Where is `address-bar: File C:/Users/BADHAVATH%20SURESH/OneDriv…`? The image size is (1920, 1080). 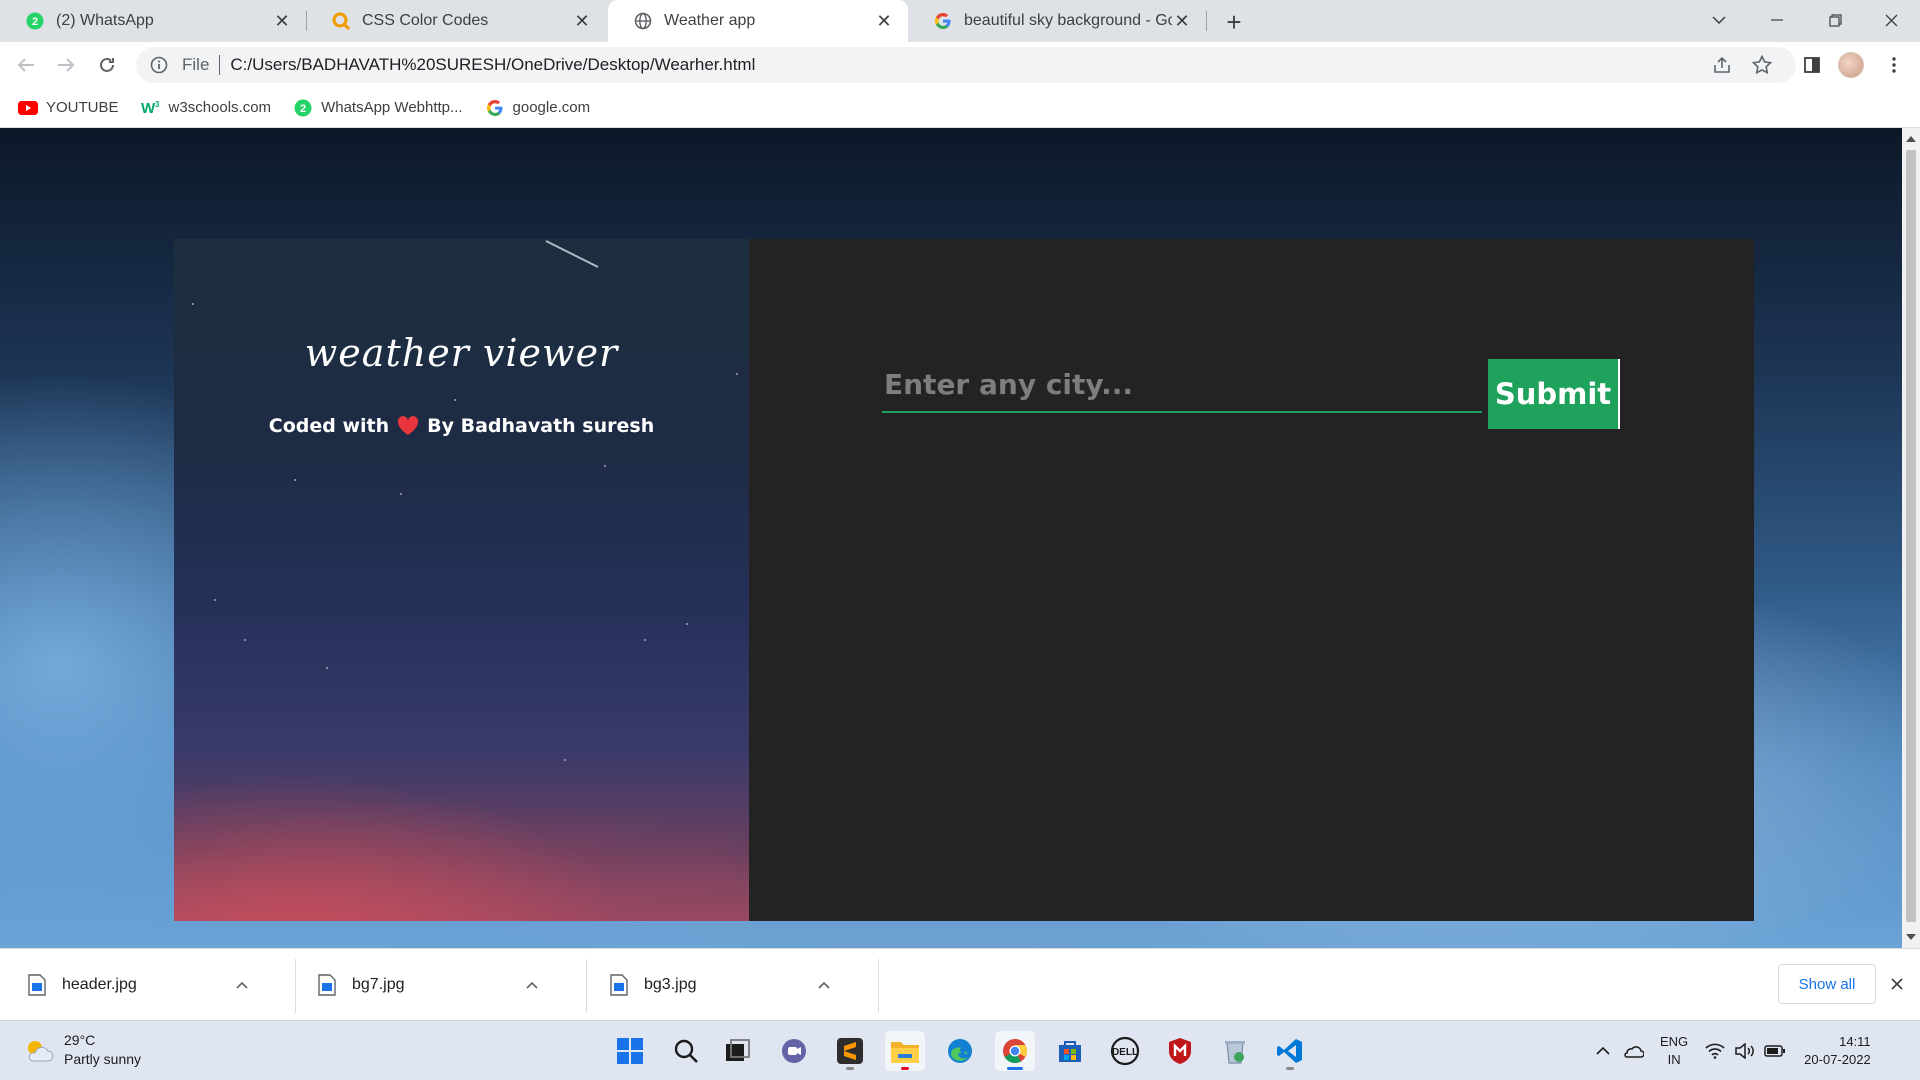 address-bar: File C:/Users/BADHAVATH%20SURESH/OneDriv… is located at coordinates (966, 65).